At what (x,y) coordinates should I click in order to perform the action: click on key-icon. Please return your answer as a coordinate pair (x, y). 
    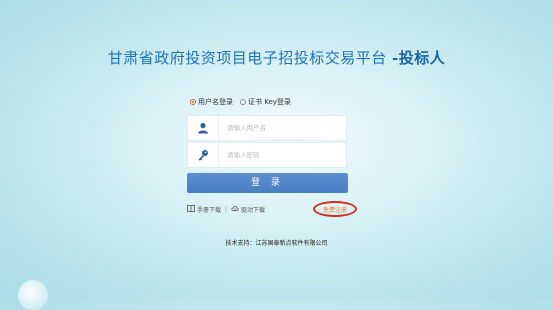
    Looking at the image, I should click on (203, 155).